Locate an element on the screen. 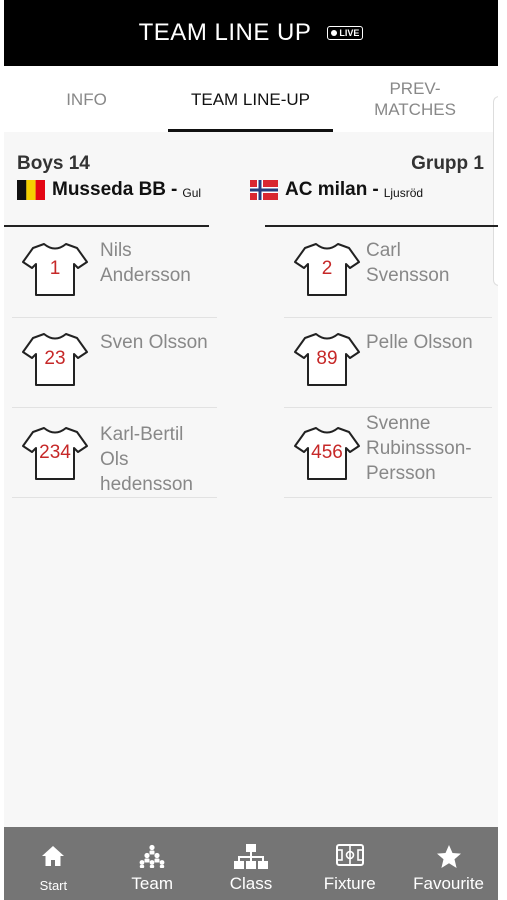  shirt-icon: 2 is located at coordinates (327, 269).